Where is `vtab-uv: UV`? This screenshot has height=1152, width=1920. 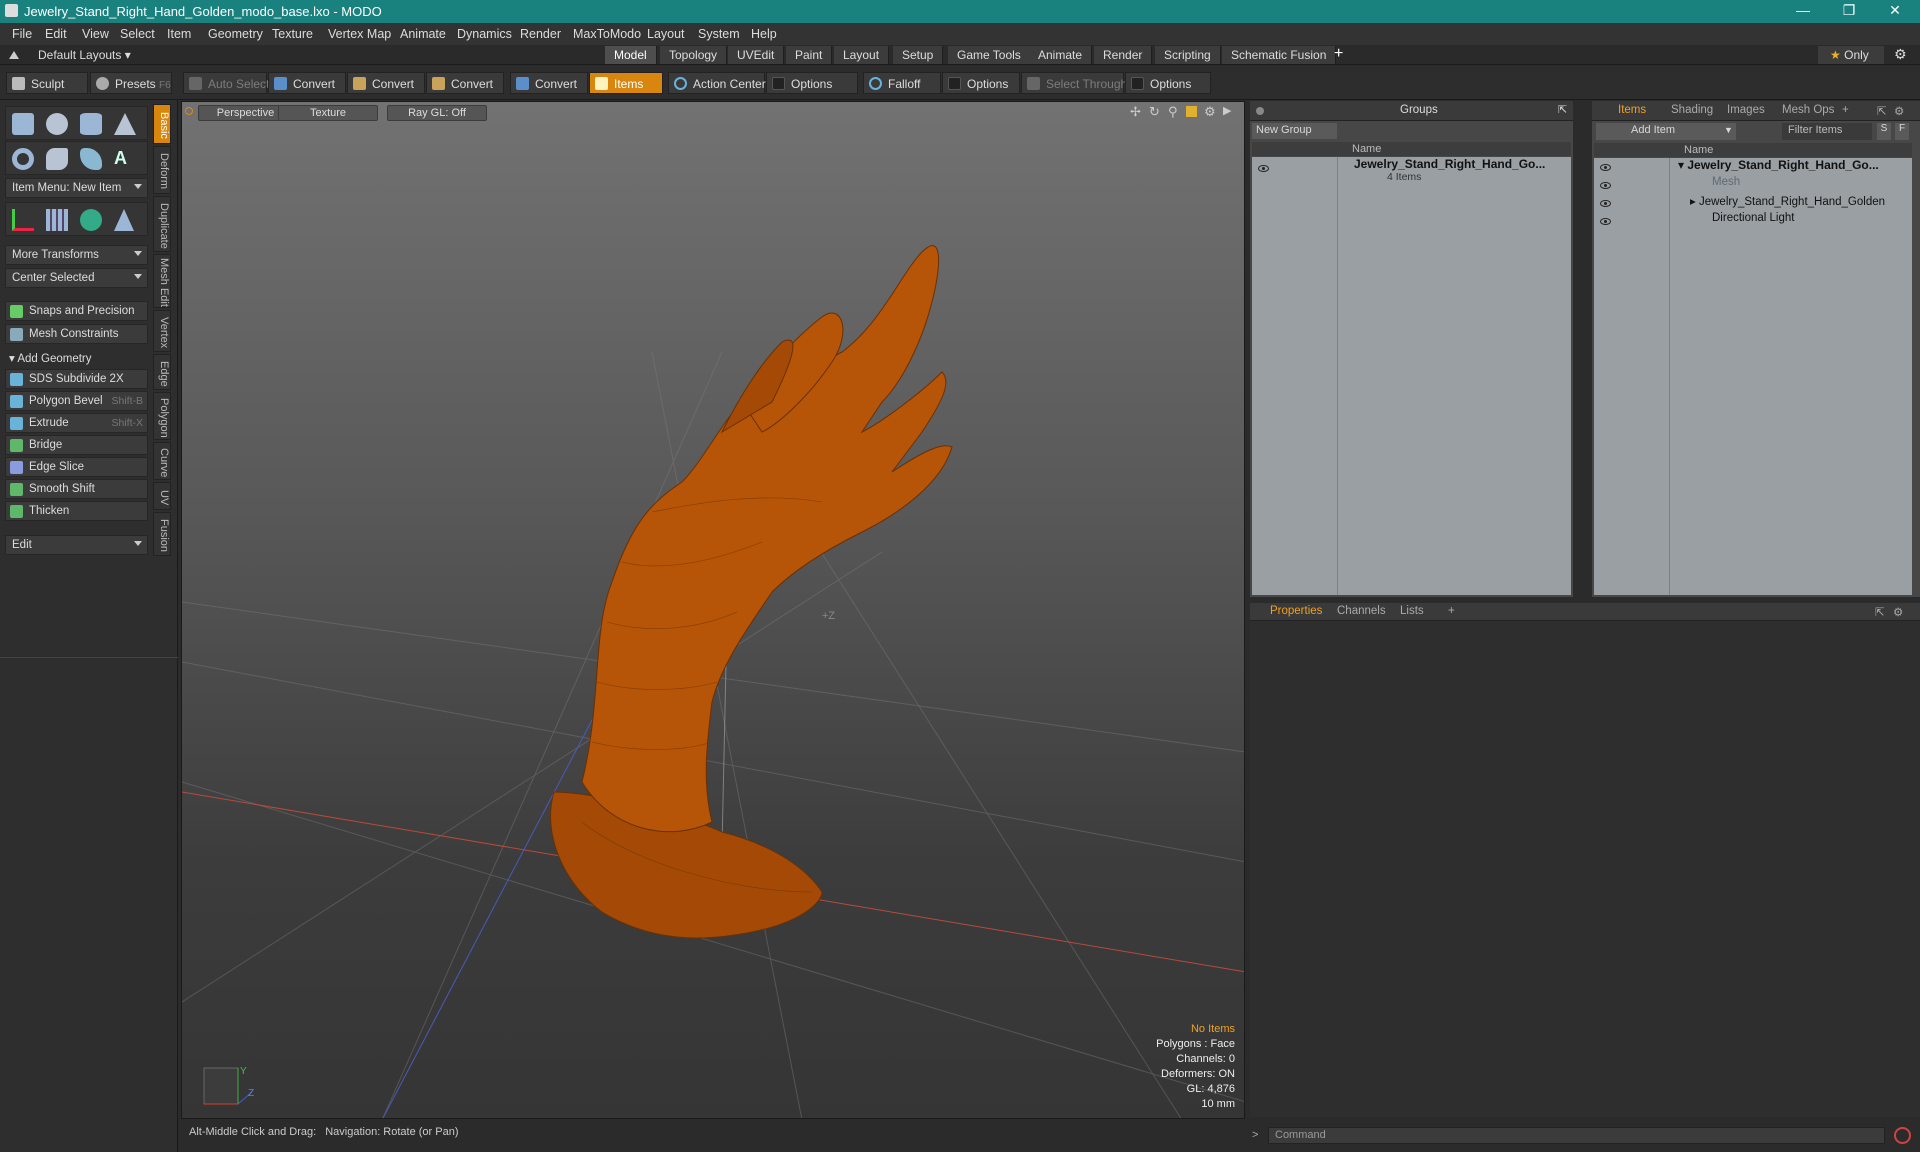
vtab-uv: UV is located at coordinates (162, 496).